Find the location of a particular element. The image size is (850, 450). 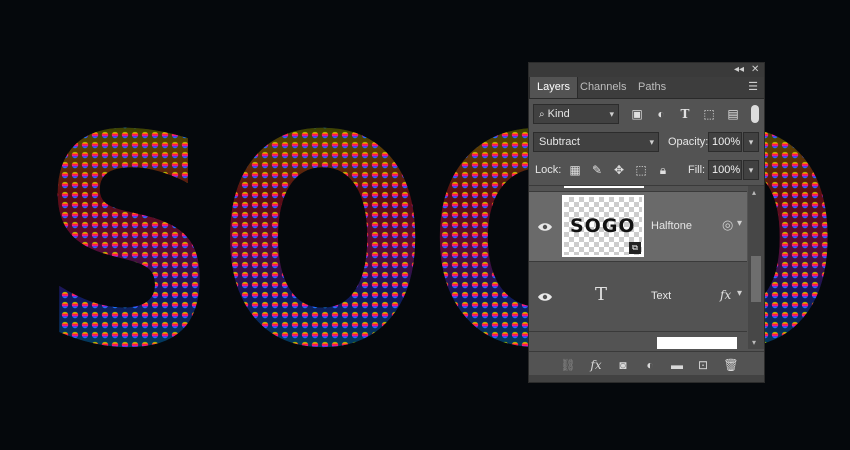

lock-transparent-icon: ▦ is located at coordinates (575, 170).